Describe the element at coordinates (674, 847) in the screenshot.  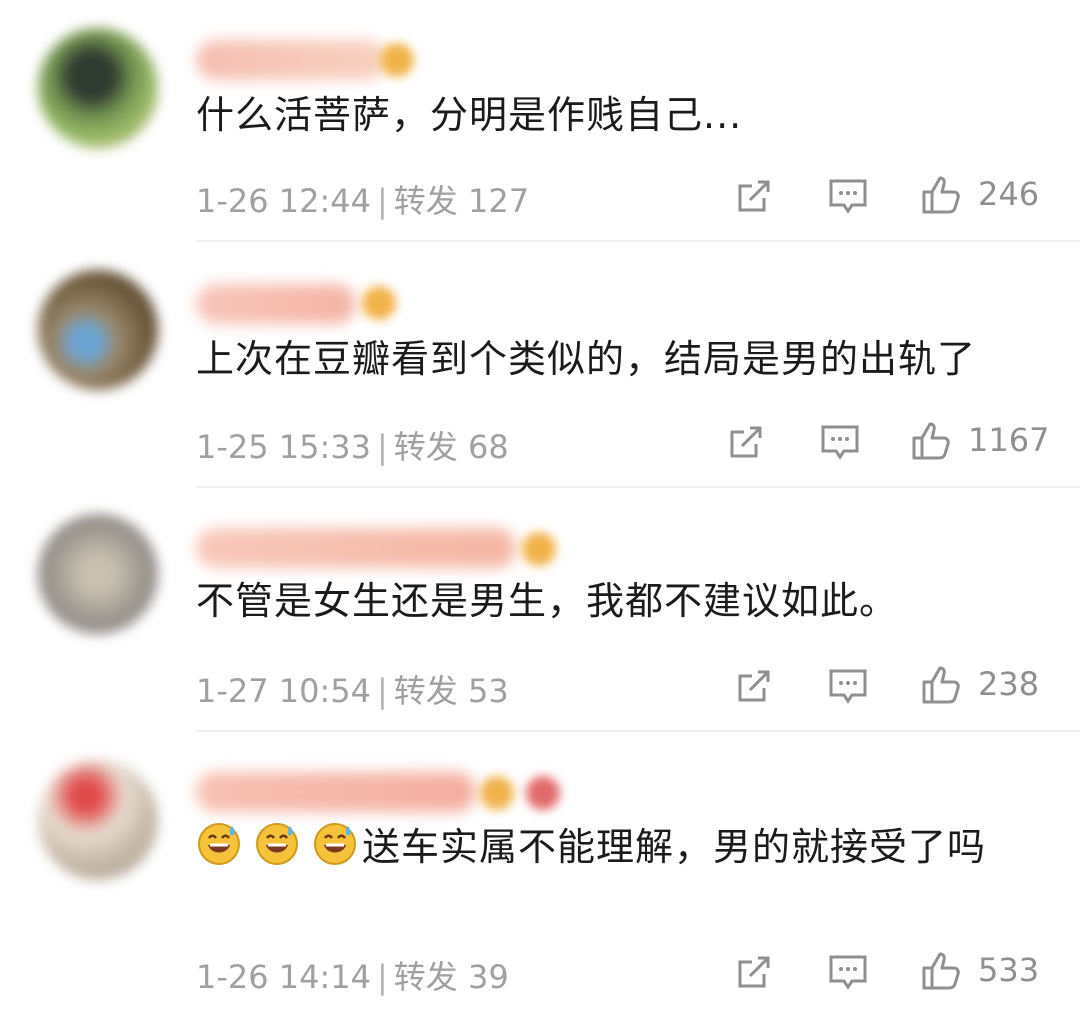
I see `comment-text-body: 送车实属不能理解，男的就接受了吗` at that location.